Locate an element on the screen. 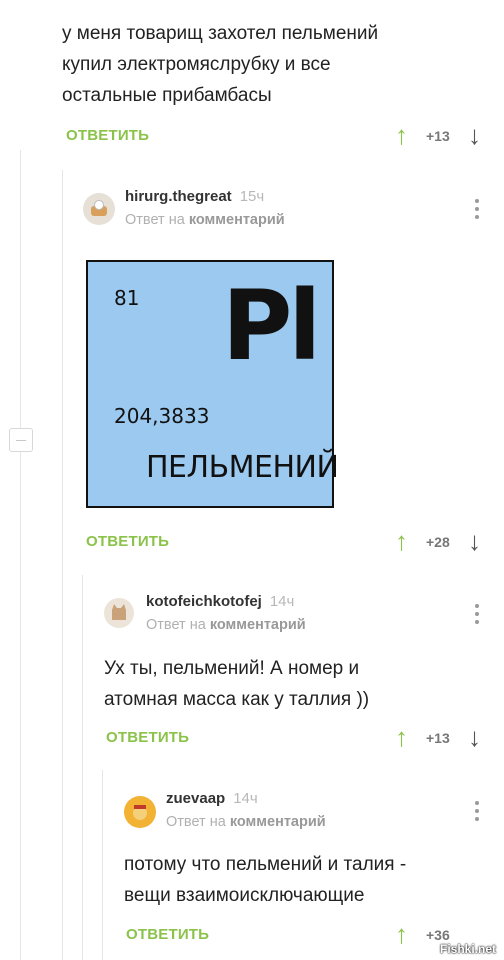 Image resolution: width=504 pixels, height=960 pixels. comment-header: zuevaap 14ч is located at coordinates (212, 799).